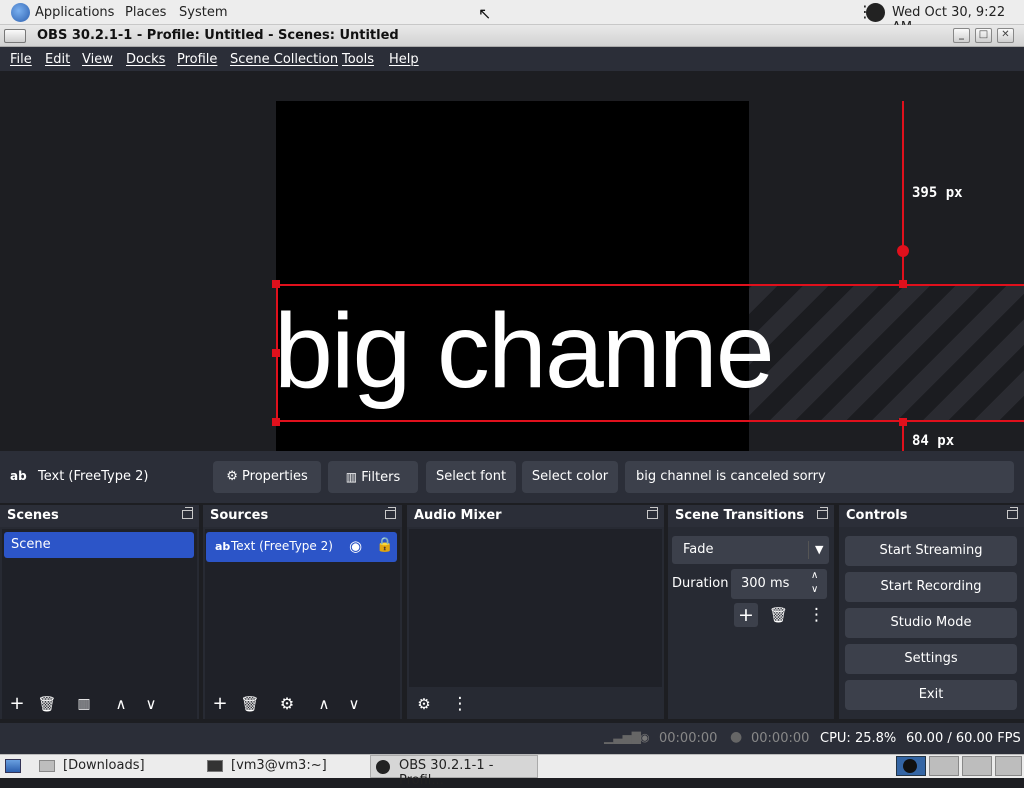  Describe the element at coordinates (47, 766) in the screenshot. I see `folder-icon` at that location.